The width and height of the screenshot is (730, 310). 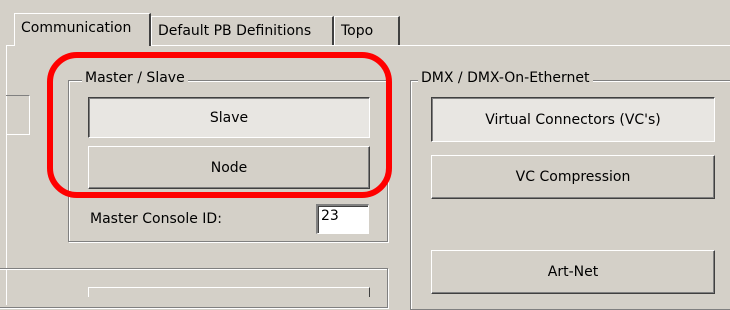 I want to click on slave-button-label: Slave, so click(x=229, y=117).